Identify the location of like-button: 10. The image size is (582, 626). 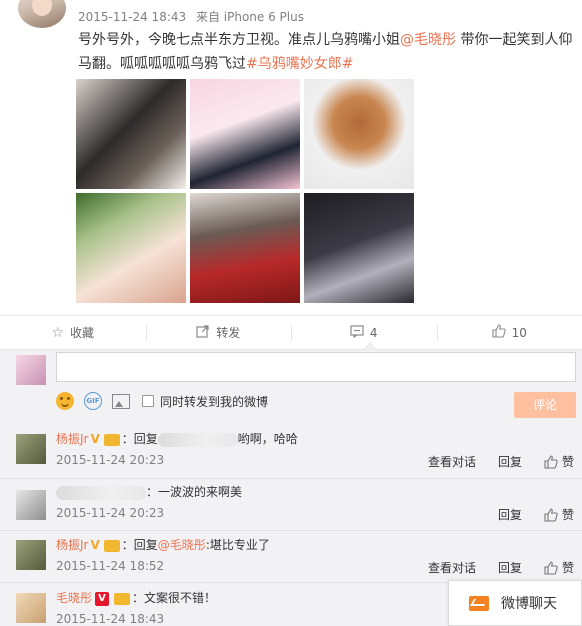
(509, 332).